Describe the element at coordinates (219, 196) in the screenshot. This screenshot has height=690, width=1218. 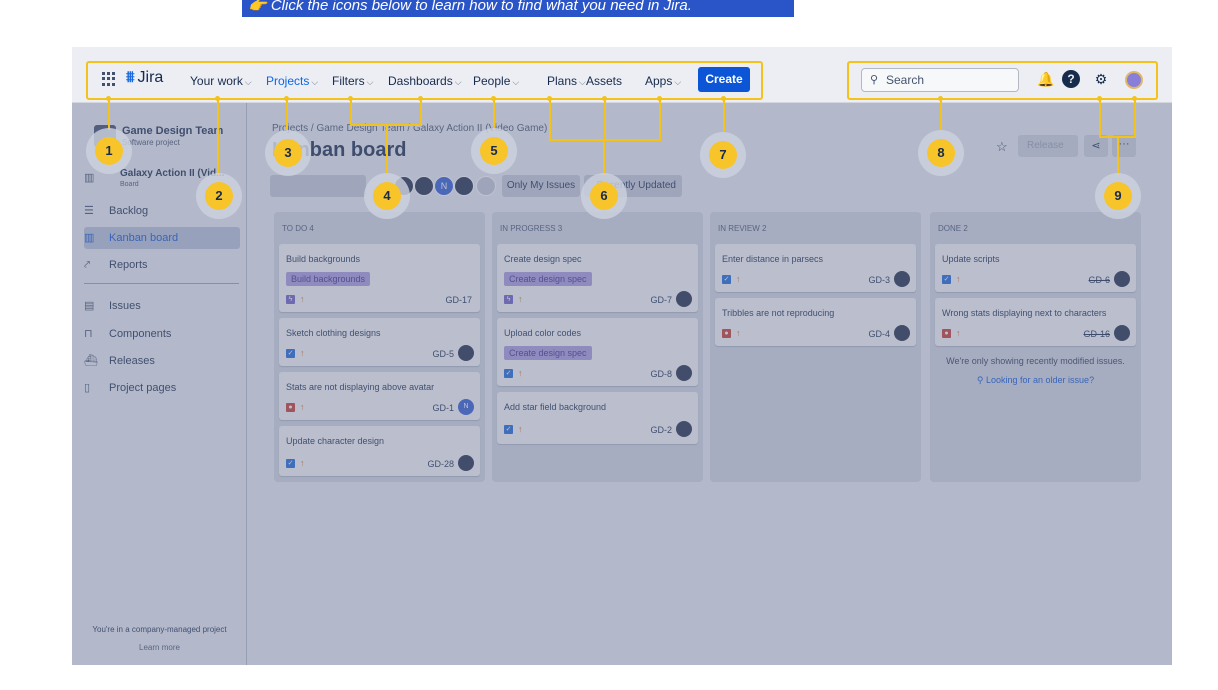
I see `hotspot-marker-2: 2` at that location.